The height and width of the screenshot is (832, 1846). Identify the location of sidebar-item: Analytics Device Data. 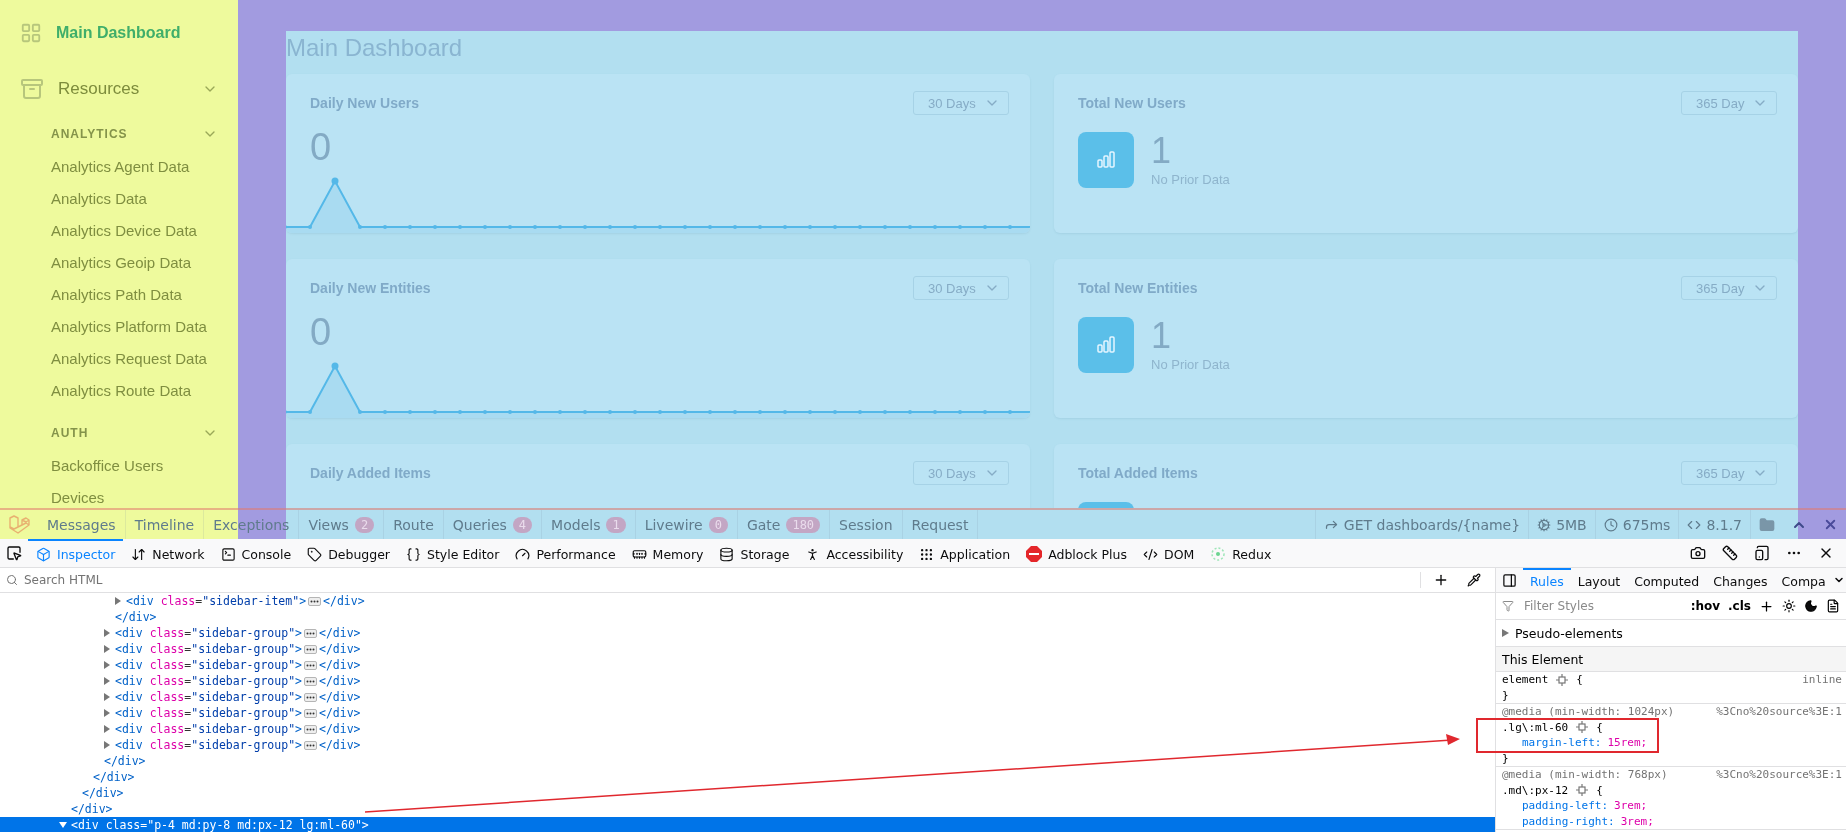
(98, 230).